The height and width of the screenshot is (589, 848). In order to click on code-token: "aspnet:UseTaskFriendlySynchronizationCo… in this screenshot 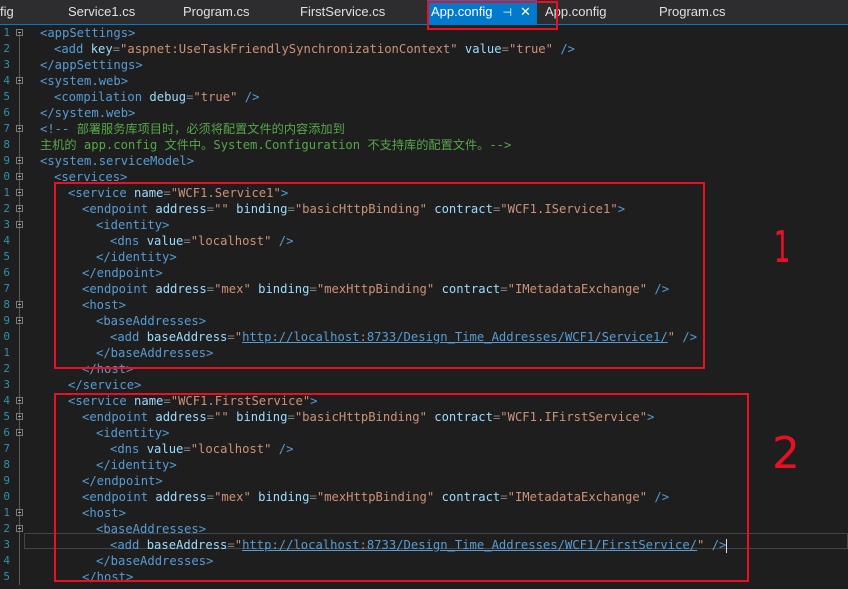, I will do `click(289, 49)`.